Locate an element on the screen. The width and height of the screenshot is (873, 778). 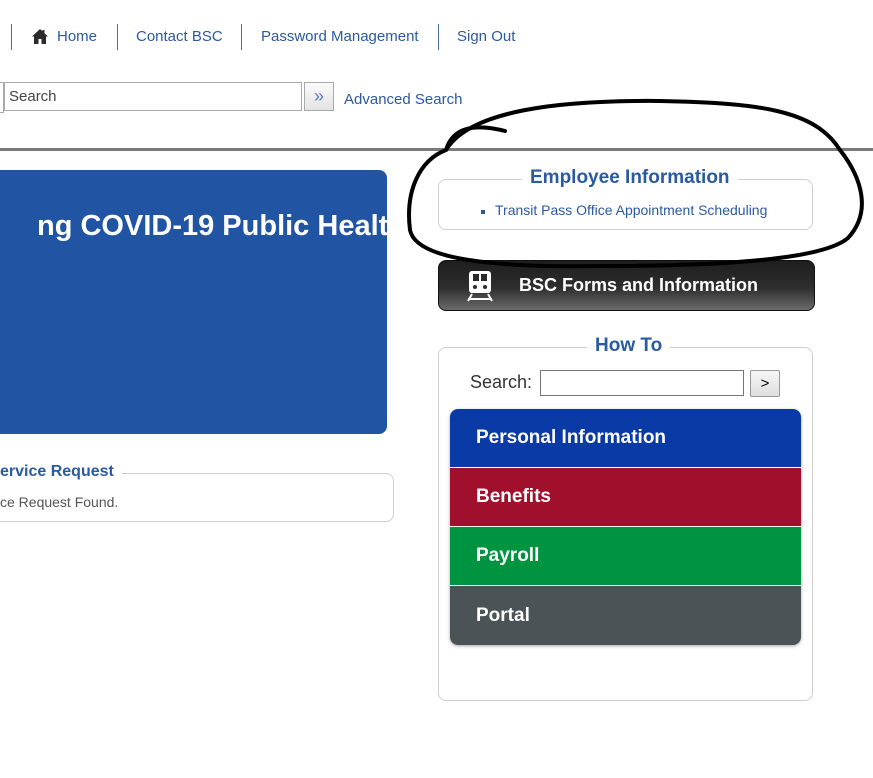
menu-personal-information: Personal Information is located at coordinates (625, 438).